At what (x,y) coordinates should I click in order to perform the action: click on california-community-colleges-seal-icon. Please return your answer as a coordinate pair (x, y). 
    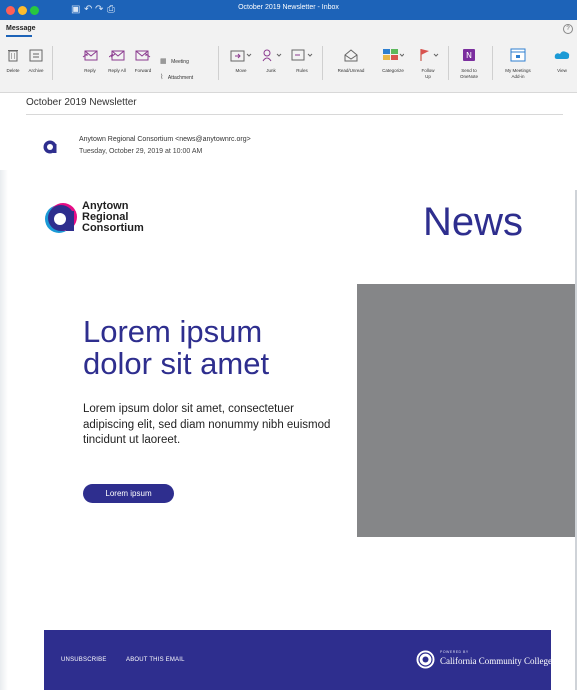
    Looking at the image, I should click on (425, 659).